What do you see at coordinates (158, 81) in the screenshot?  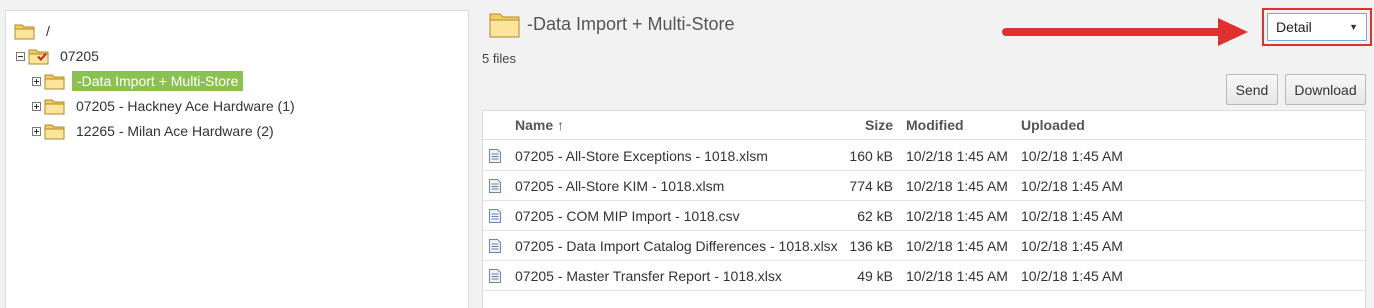 I see `tree-item-label: -Data Import + Multi-Store` at bounding box center [158, 81].